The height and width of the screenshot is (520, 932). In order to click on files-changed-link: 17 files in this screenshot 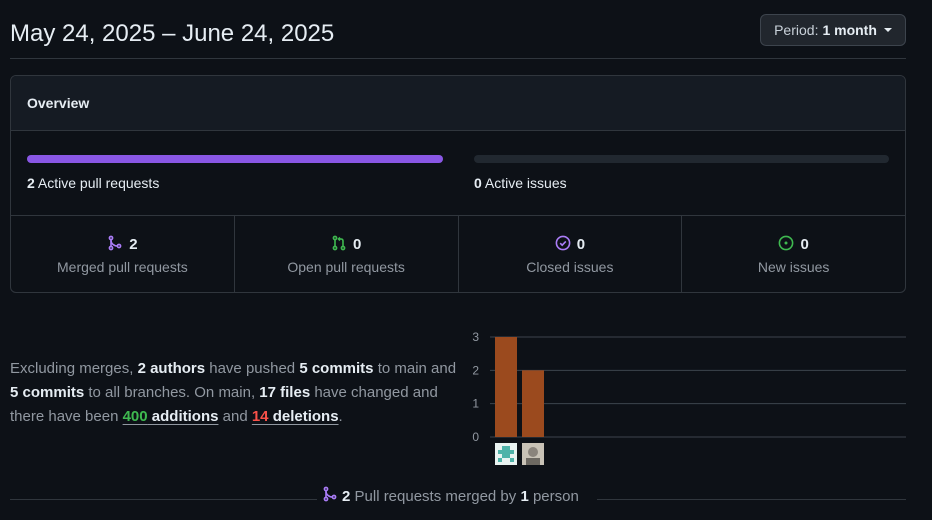, I will do `click(284, 392)`.